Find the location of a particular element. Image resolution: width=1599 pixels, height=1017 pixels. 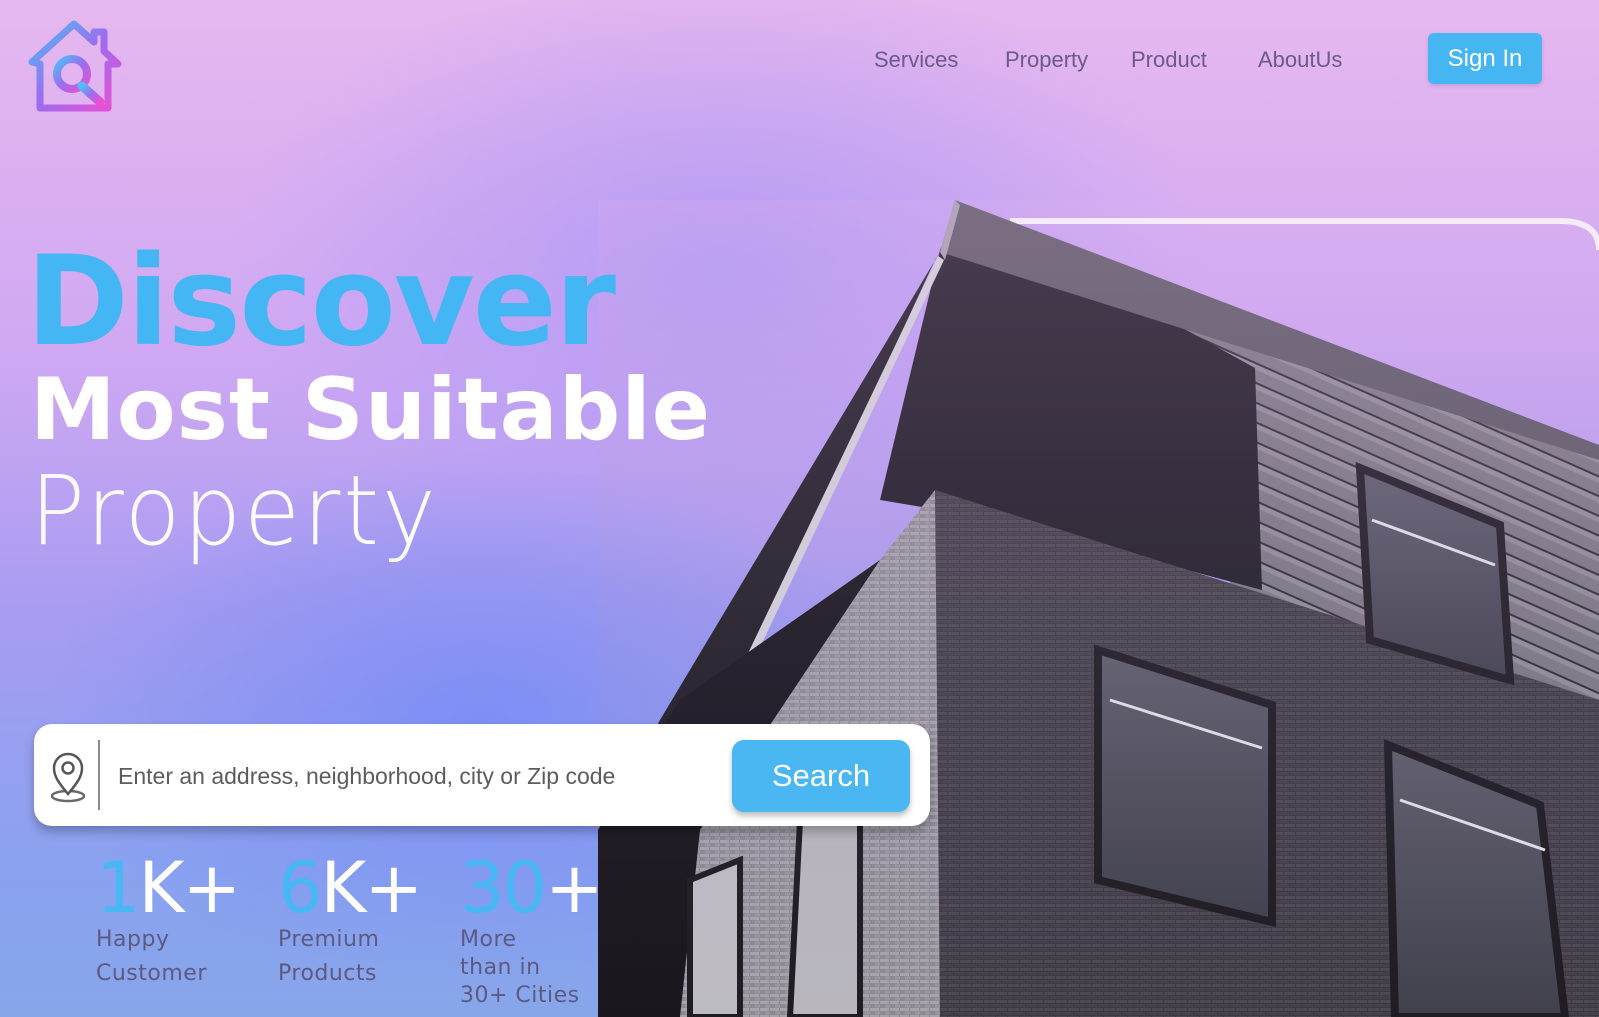

stat-number: 1K+ is located at coordinates (168, 888).